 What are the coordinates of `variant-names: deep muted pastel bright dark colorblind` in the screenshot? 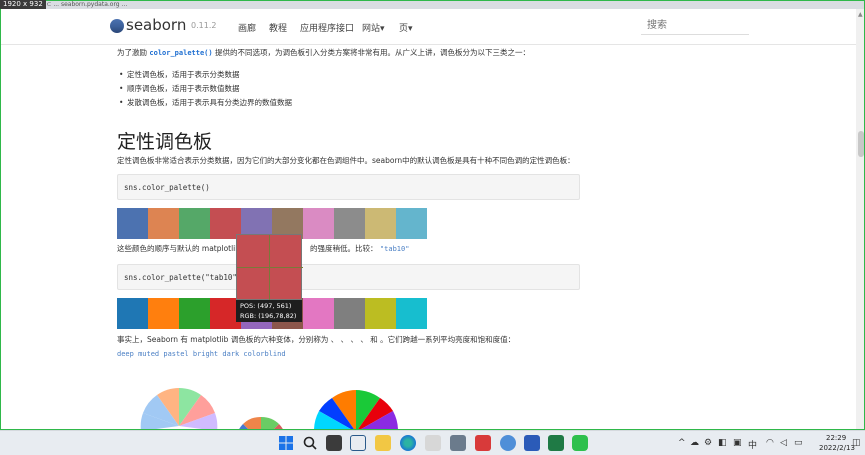 It's located at (201, 354).